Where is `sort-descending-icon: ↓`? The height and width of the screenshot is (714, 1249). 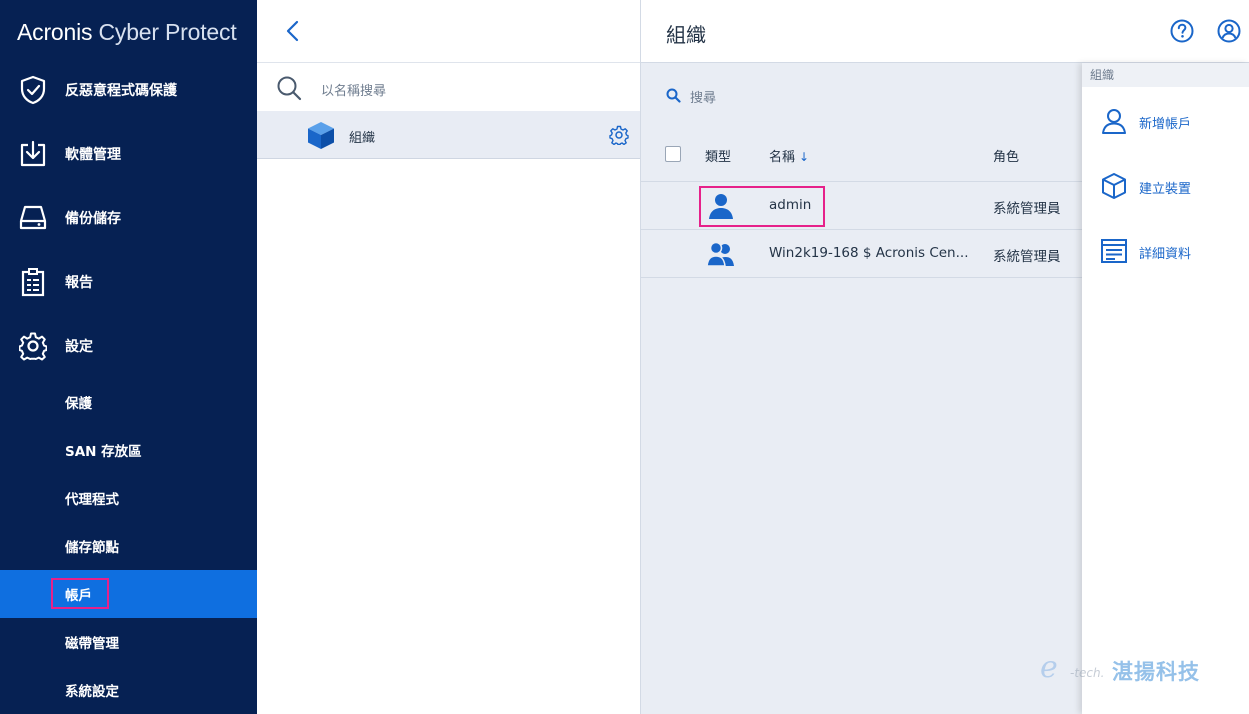 sort-descending-icon: ↓ is located at coordinates (804, 157).